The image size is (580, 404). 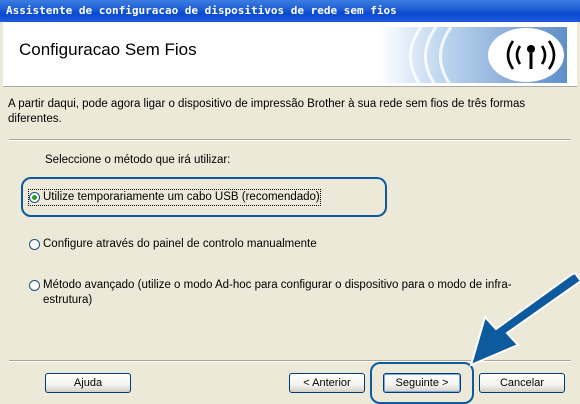 I want to click on page-title: Configuracao Sem Fios, so click(x=108, y=49).